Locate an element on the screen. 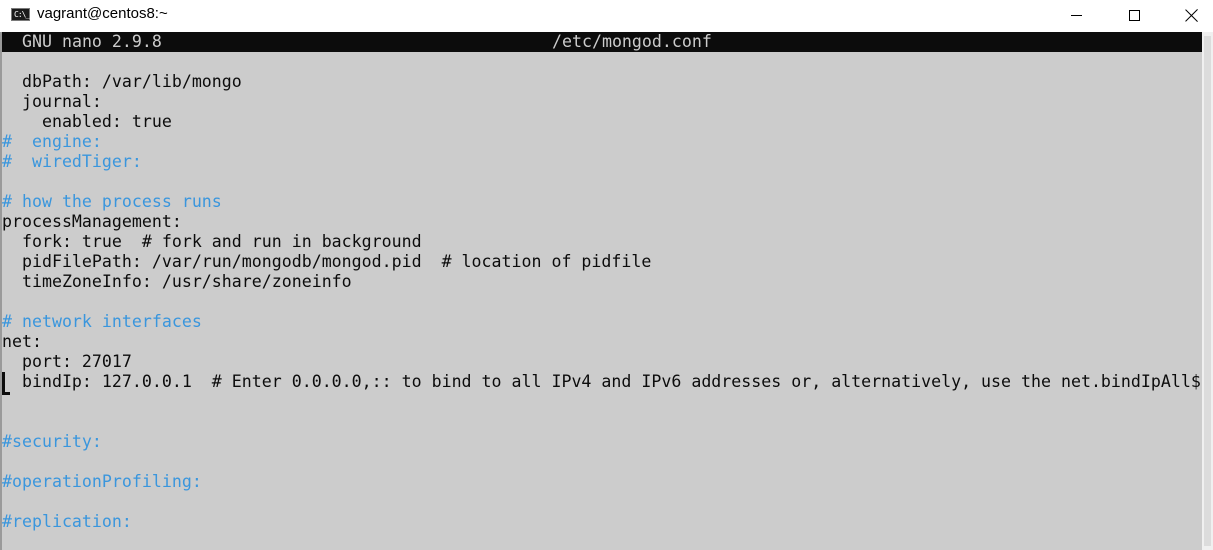  maximize-button is located at coordinates (1134, 15).